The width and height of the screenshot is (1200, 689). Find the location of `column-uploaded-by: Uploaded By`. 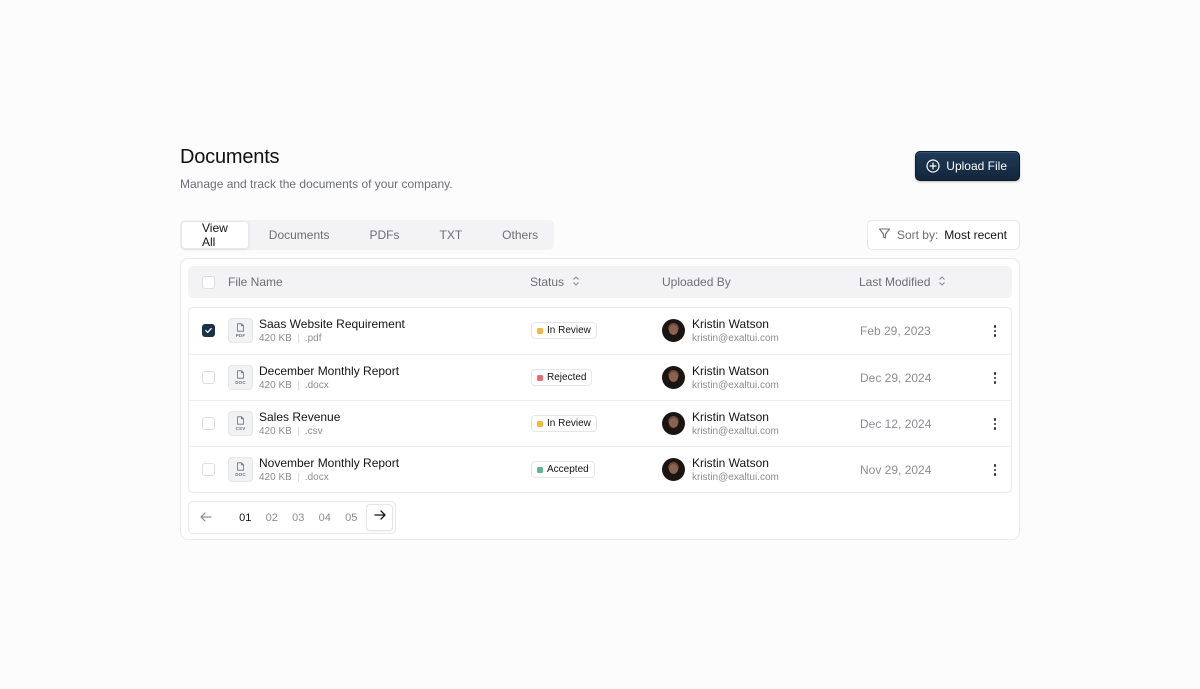

column-uploaded-by: Uploaded By is located at coordinates (696, 282).